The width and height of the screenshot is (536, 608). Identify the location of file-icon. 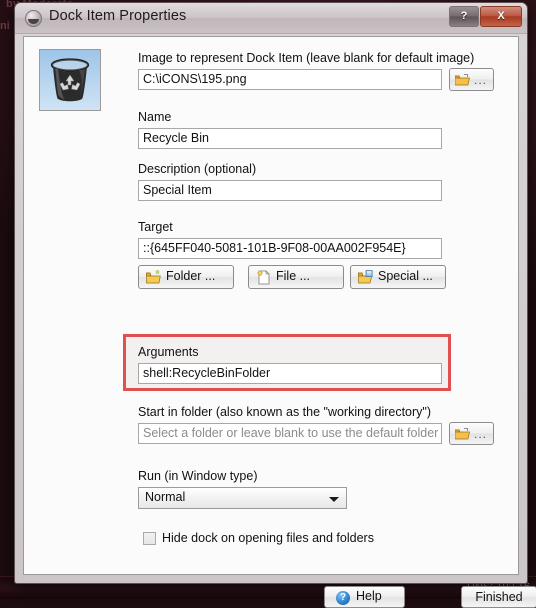
(263, 277).